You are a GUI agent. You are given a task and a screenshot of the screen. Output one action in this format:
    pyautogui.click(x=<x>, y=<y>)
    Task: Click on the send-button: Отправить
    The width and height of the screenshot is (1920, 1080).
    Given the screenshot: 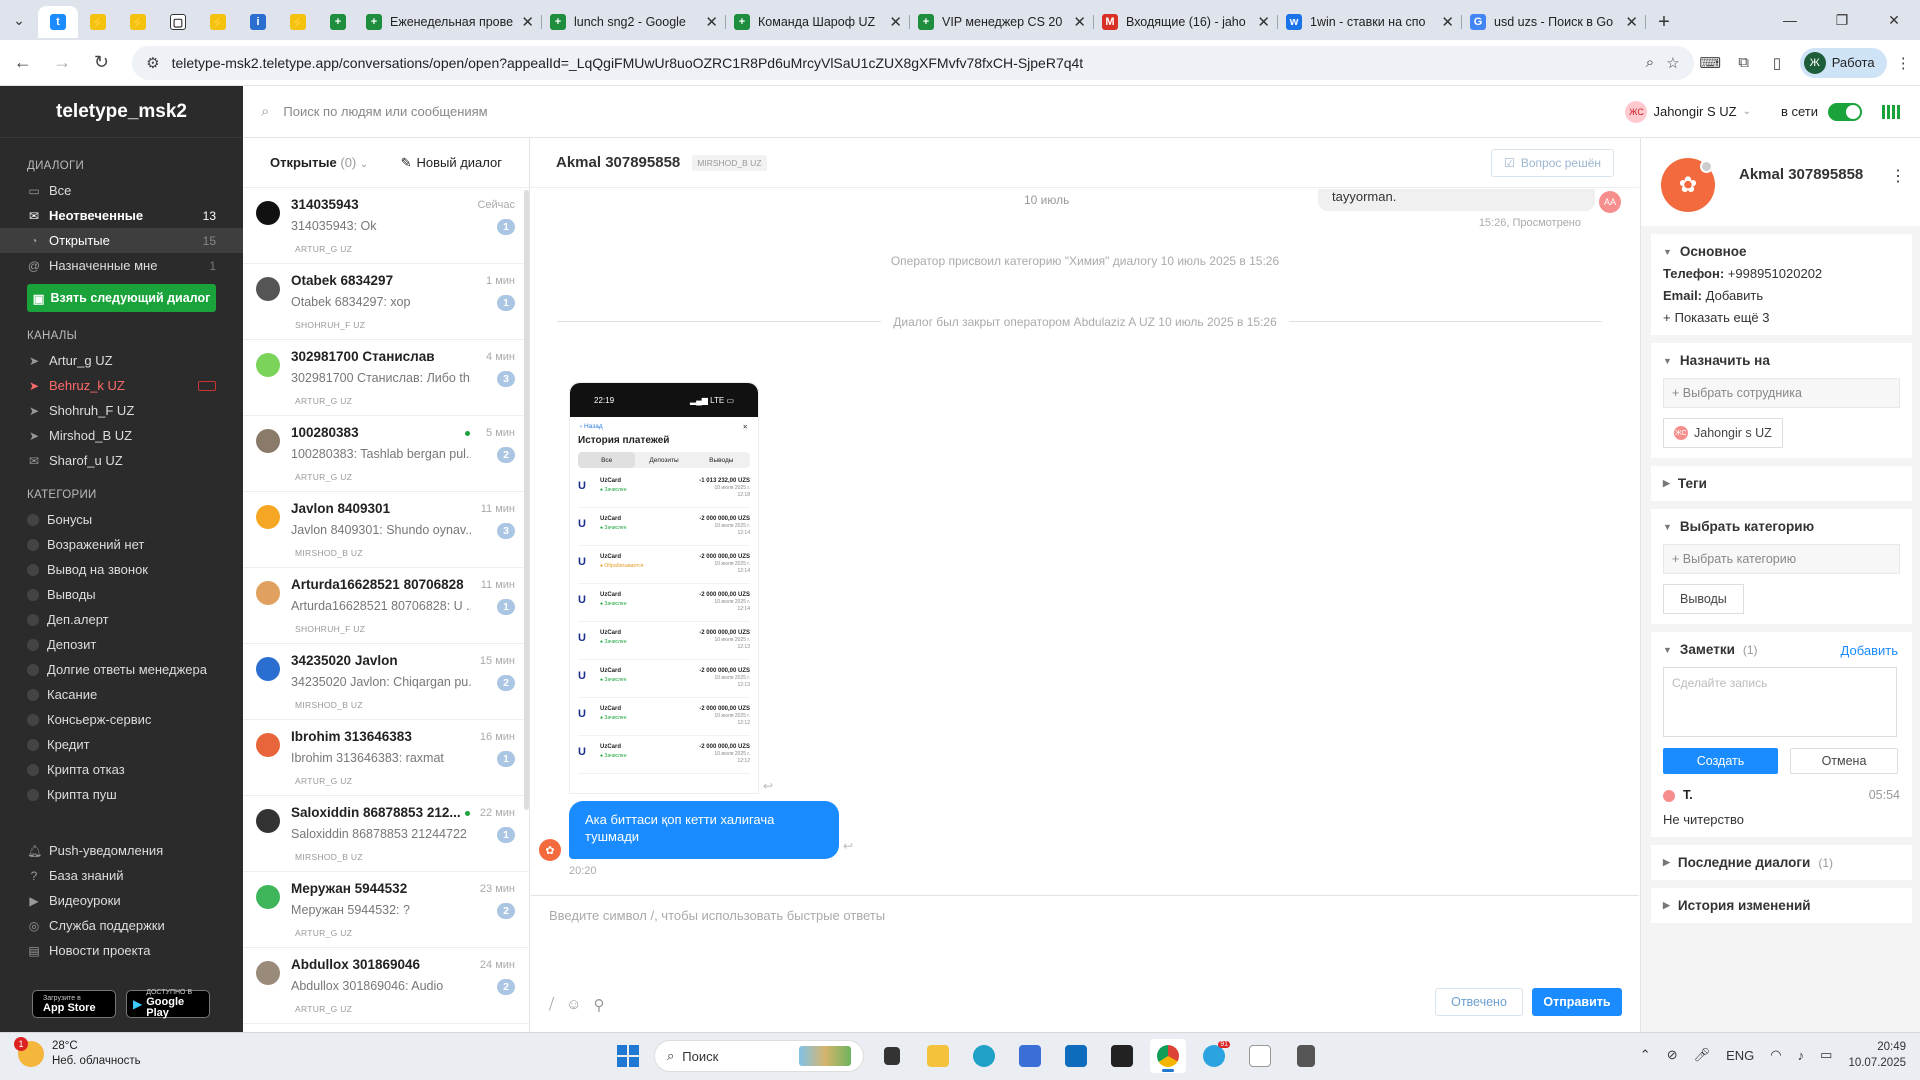 What is the action you would take?
    pyautogui.click(x=1577, y=1002)
    